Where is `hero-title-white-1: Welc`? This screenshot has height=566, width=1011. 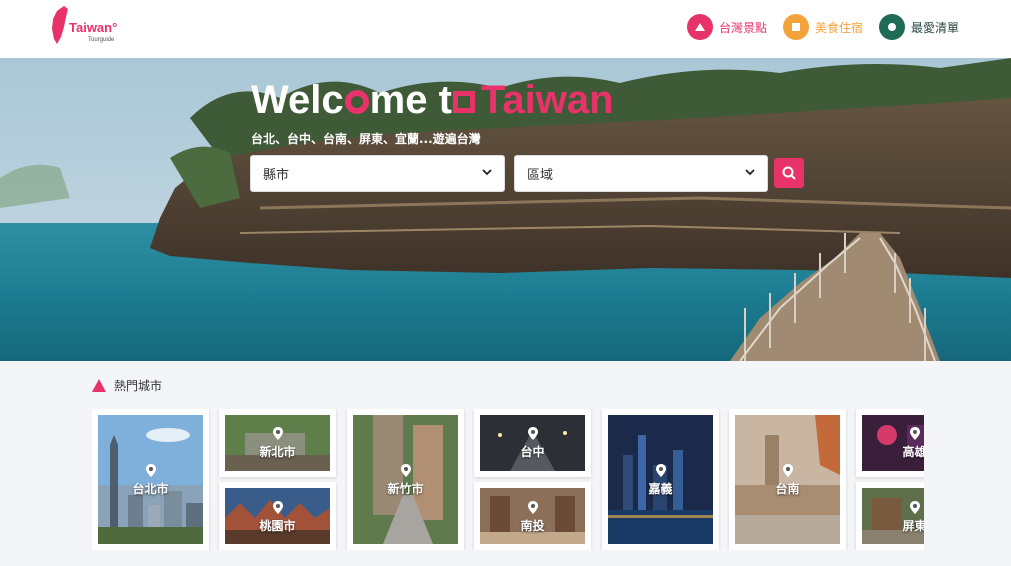
hero-title-white-1: Welc is located at coordinates (297, 100).